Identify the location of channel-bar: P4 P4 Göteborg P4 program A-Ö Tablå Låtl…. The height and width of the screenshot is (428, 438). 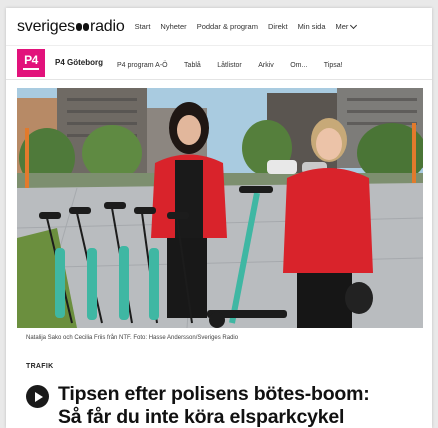
(219, 63).